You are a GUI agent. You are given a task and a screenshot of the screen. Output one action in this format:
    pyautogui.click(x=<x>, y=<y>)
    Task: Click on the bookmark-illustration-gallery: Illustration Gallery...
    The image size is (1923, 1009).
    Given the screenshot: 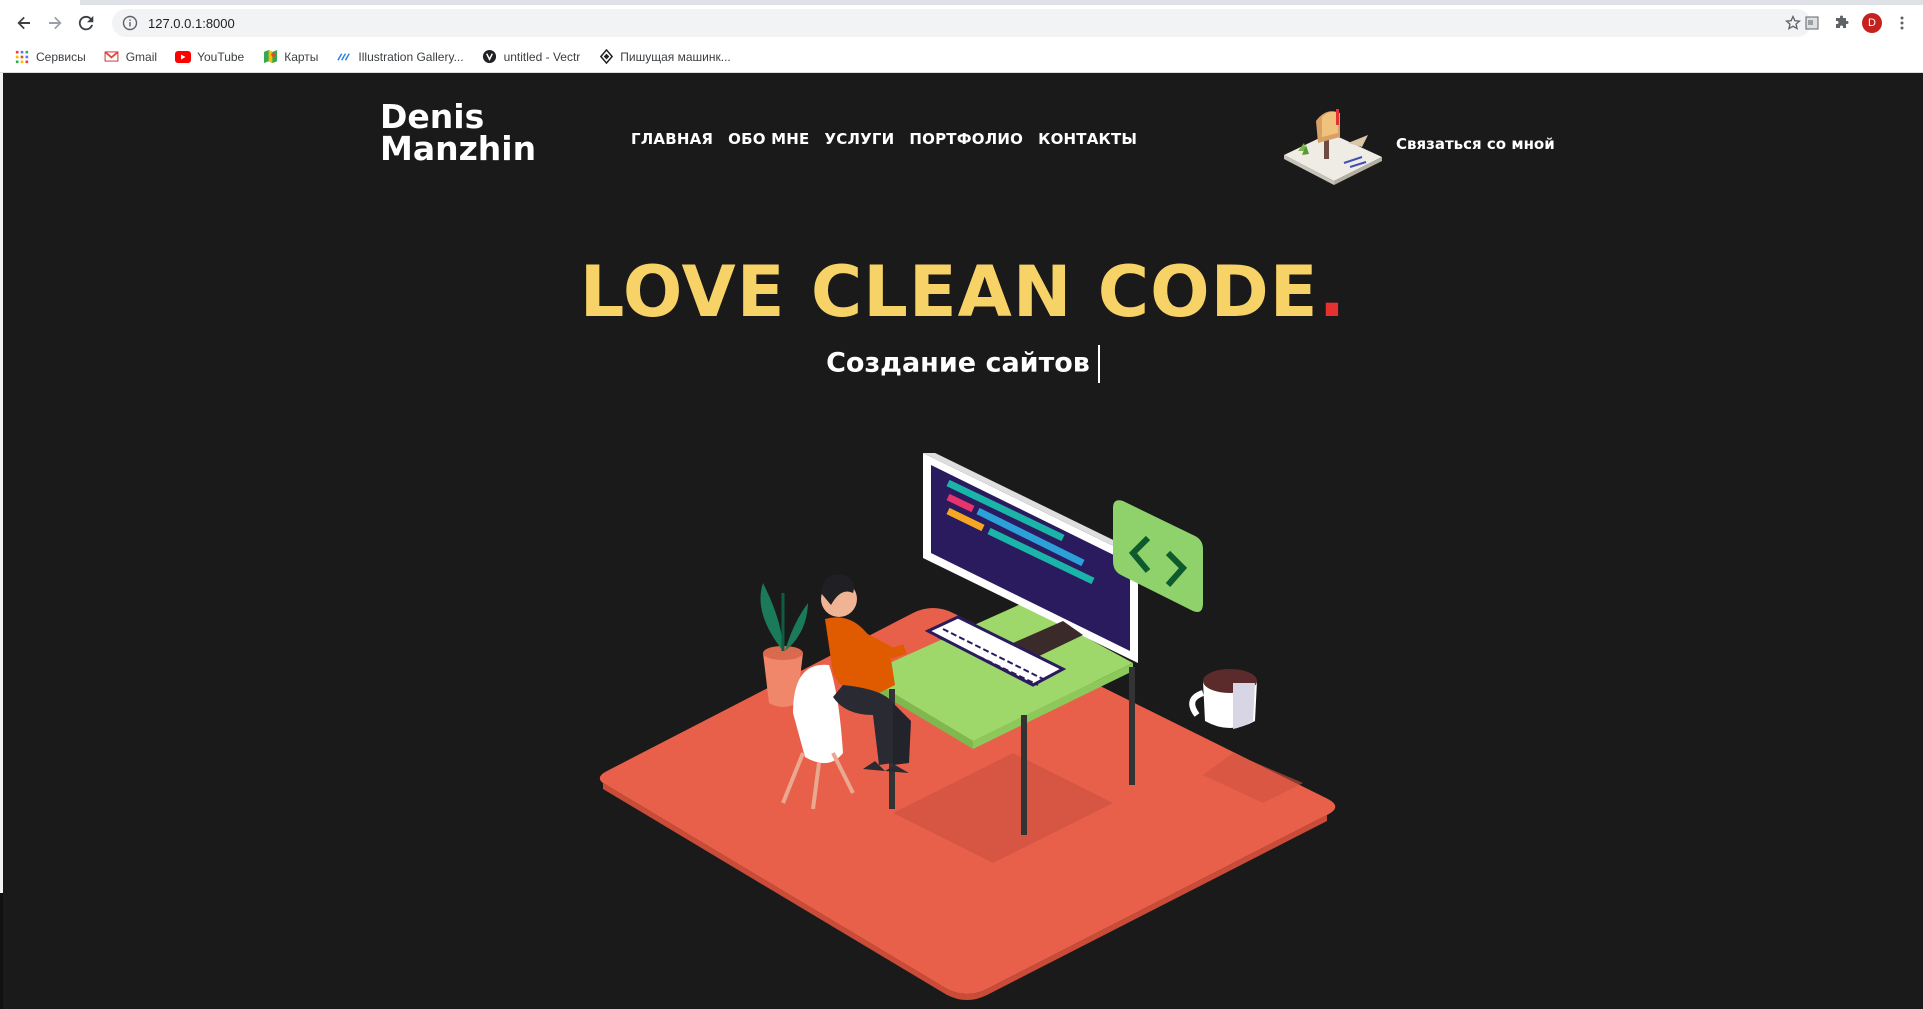 What is the action you would take?
    pyautogui.click(x=400, y=57)
    